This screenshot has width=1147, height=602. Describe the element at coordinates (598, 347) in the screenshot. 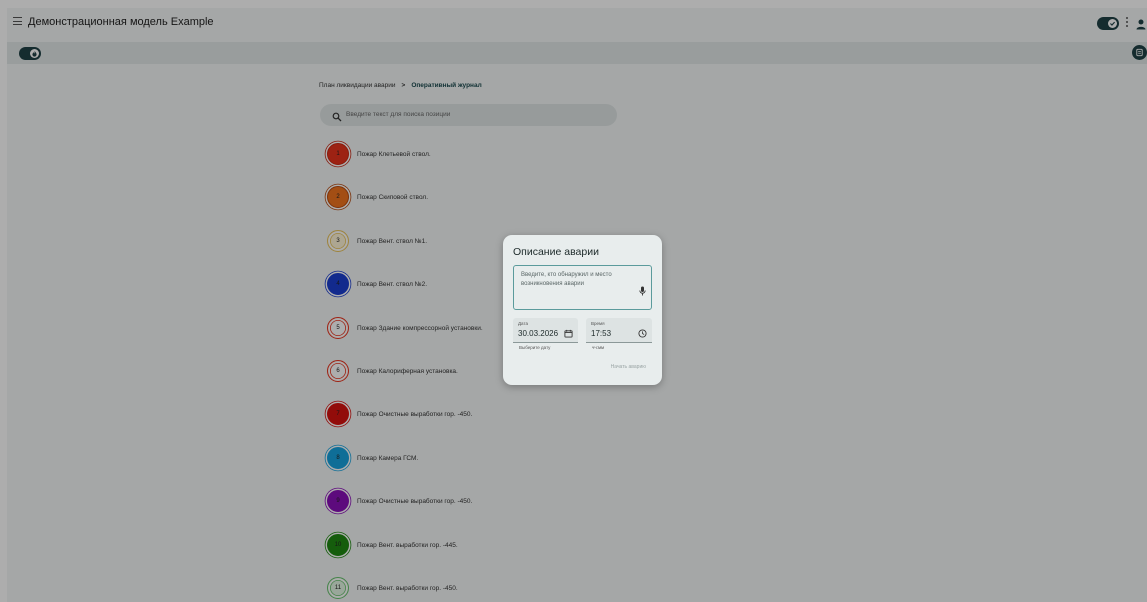

I see `time-hint: чч:мм` at that location.